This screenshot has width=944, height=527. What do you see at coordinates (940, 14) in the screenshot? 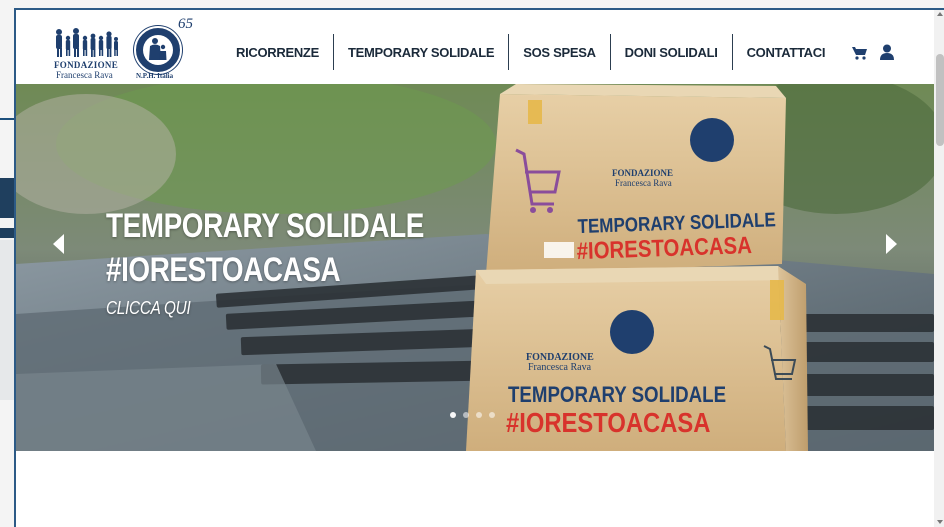
I see `scroll-up-icon` at bounding box center [940, 14].